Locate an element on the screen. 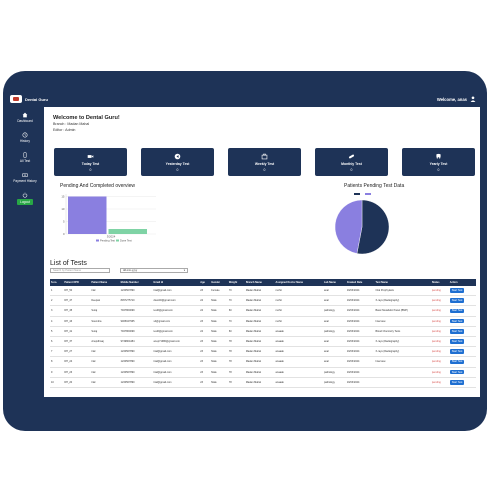  sidebar-item-label: Dashboard is located at coordinates (25, 121).